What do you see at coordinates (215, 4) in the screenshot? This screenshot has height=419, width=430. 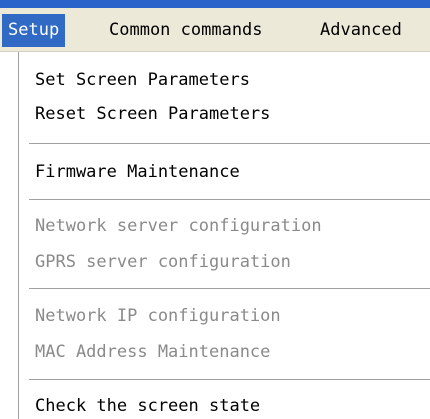 I see `window-title-strip` at bounding box center [215, 4].